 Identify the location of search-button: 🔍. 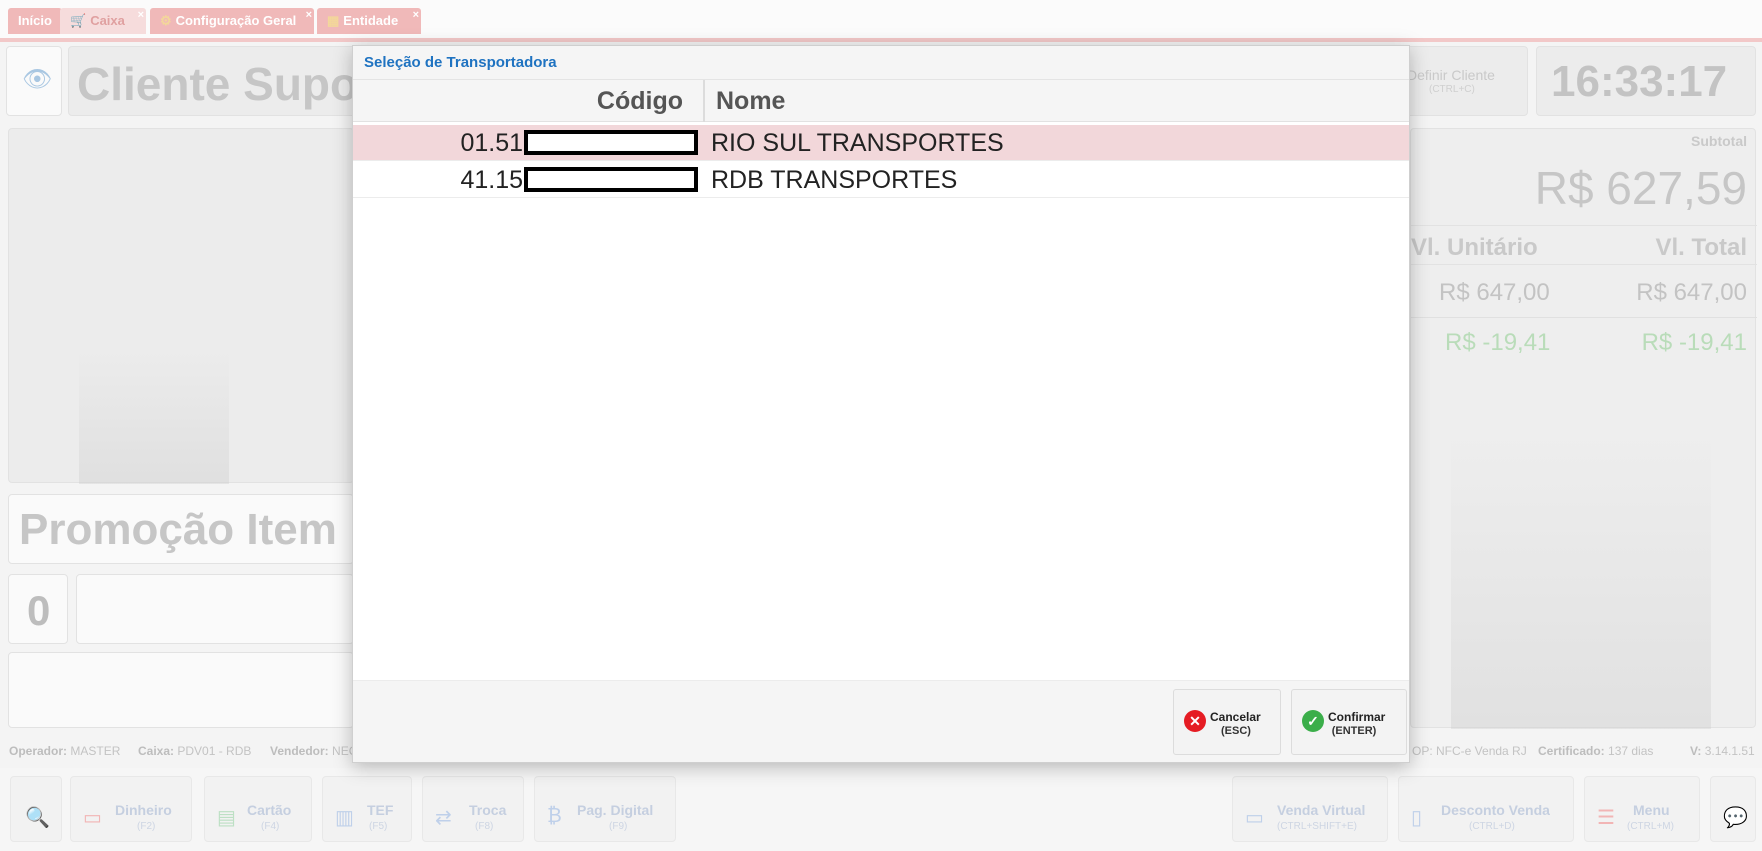
(36, 809).